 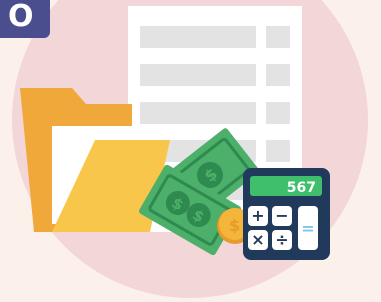 What do you see at coordinates (281, 239) in the screenshot?
I see `calc-key-divide-label: ÷` at bounding box center [281, 239].